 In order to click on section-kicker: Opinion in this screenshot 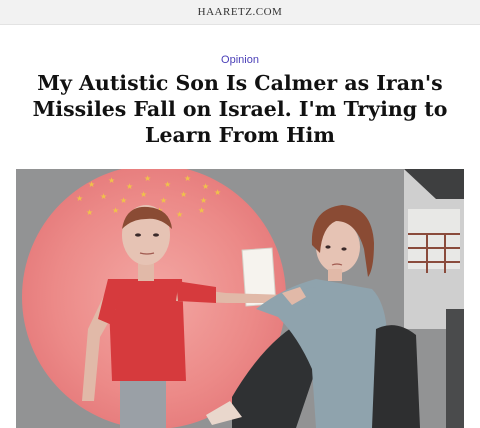, I will do `click(240, 60)`.